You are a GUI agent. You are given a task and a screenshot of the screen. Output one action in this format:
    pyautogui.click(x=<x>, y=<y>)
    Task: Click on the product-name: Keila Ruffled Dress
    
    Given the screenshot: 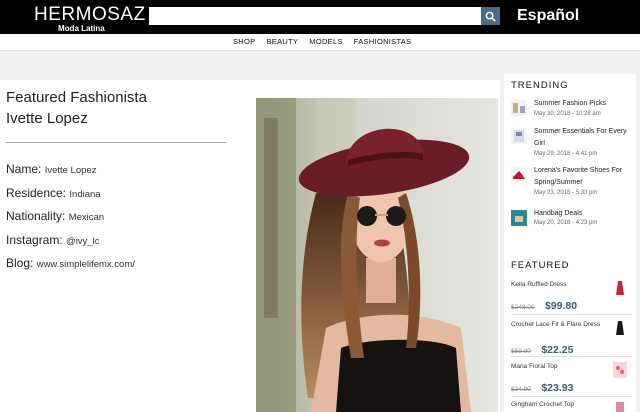 What is the action you would take?
    pyautogui.click(x=539, y=284)
    